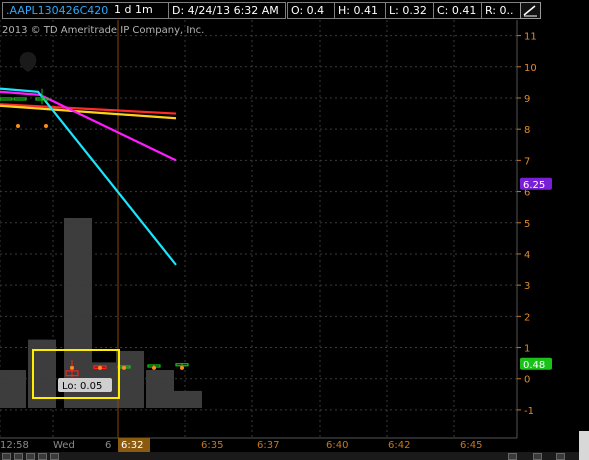  Describe the element at coordinates (268, 445) in the screenshot. I see `time-axis-label: 6:37` at that location.